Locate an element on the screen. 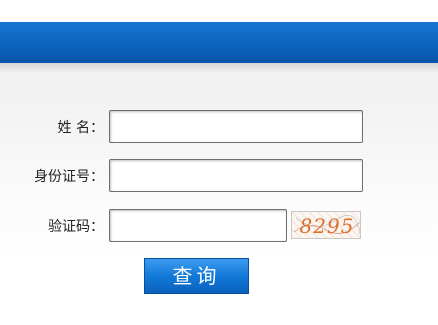  header-shadow is located at coordinates (219, 68).